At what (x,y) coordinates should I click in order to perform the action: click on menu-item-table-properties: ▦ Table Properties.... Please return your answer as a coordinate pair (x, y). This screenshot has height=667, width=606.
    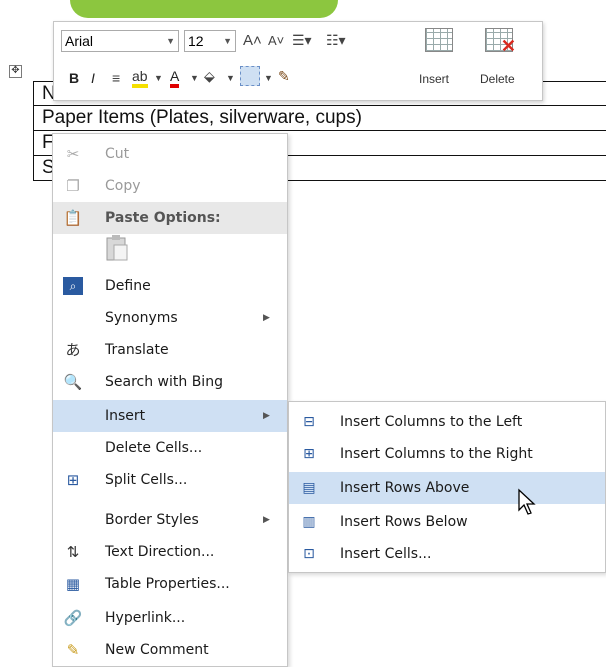
    Looking at the image, I should click on (170, 584).